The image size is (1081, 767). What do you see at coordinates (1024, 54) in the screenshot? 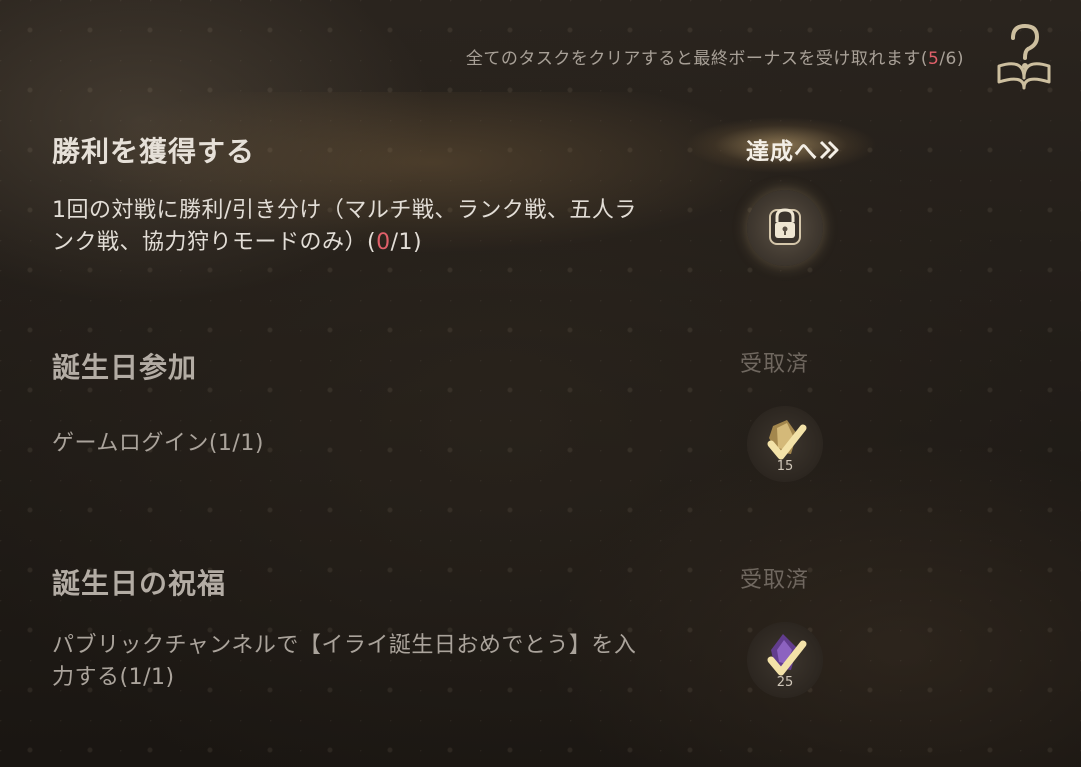
I see `book-question-icon` at bounding box center [1024, 54].